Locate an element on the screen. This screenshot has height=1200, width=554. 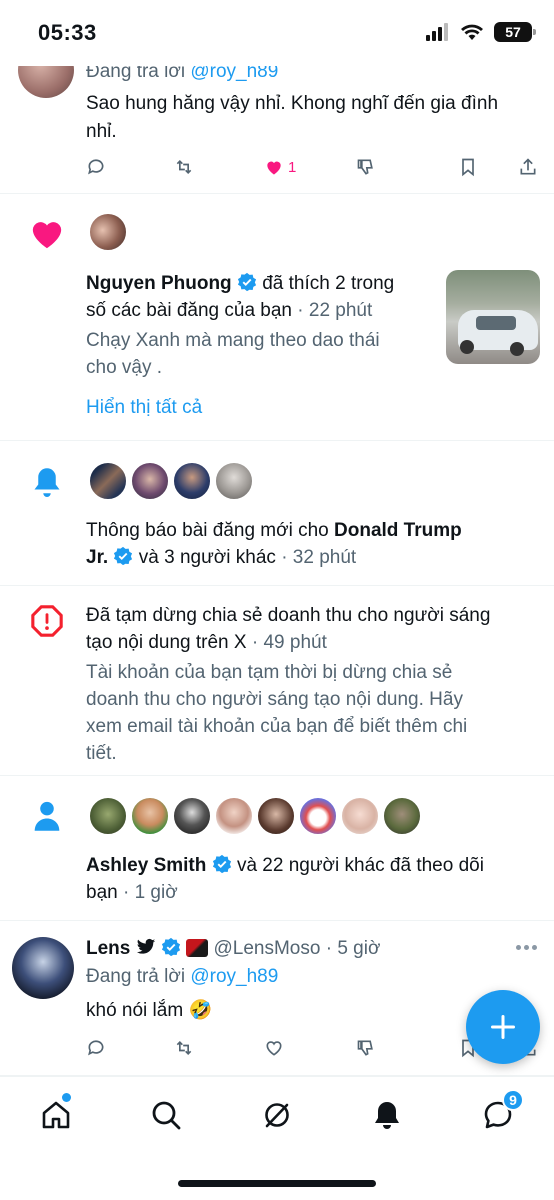
user-name: Ashley Smith is located at coordinates (146, 865).